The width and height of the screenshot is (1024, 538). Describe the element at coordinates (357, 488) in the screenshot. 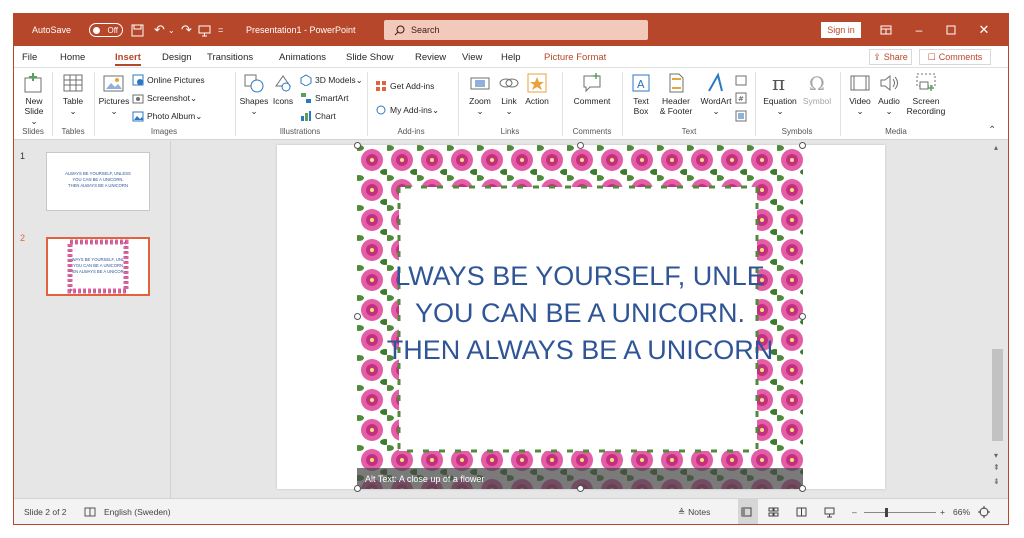

I see `resize-handle-sw` at that location.